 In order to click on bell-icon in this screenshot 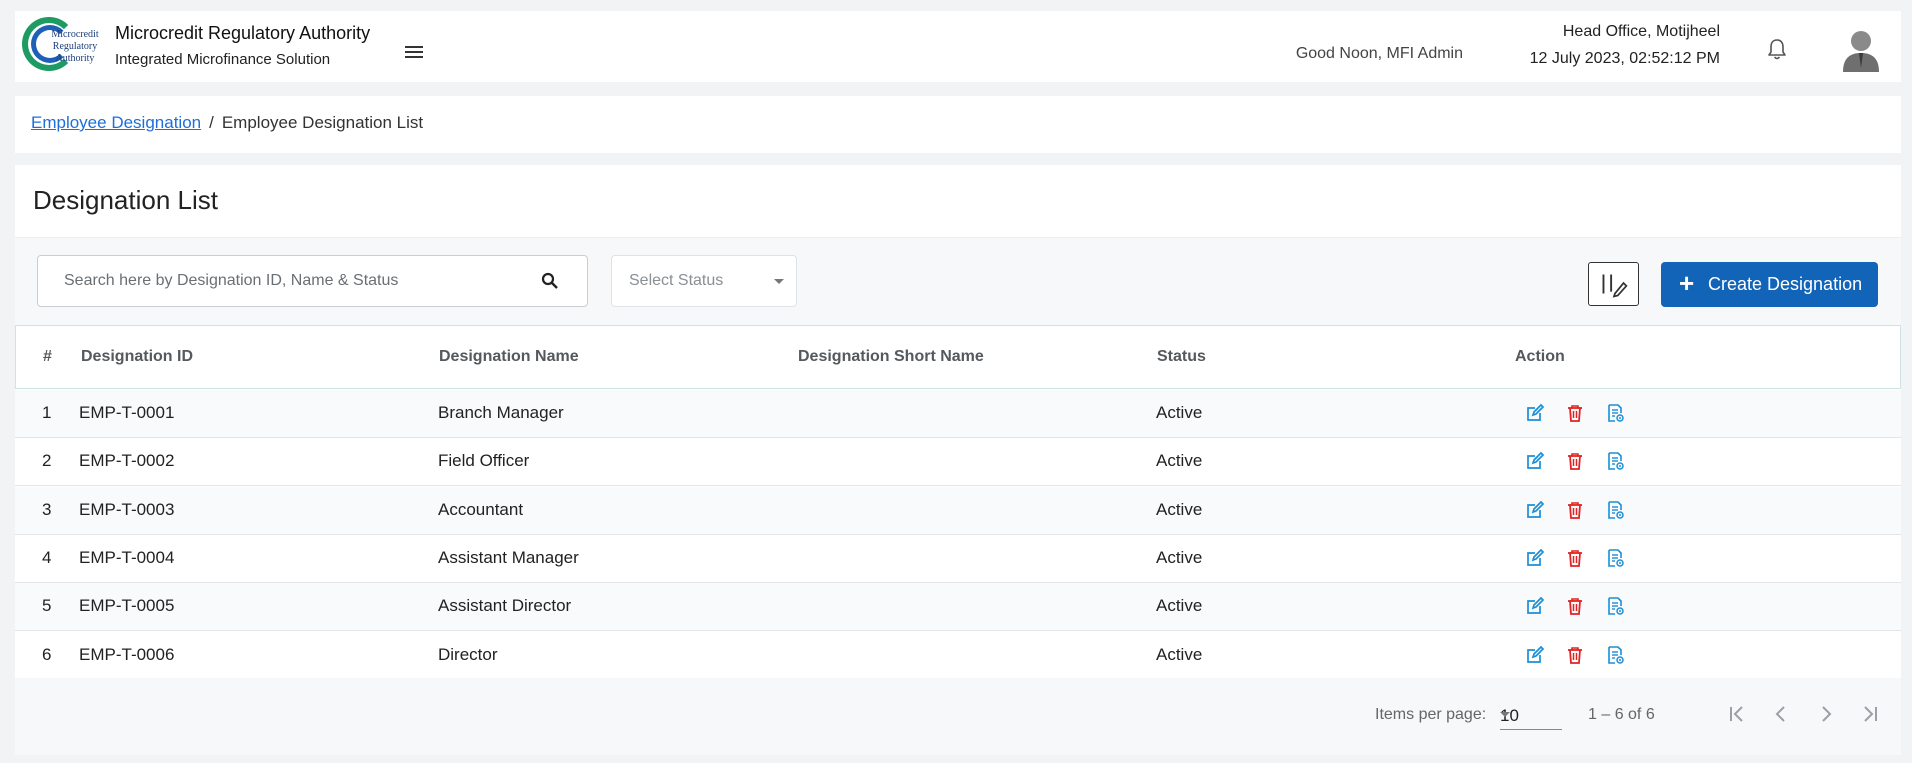, I will do `click(1777, 50)`.